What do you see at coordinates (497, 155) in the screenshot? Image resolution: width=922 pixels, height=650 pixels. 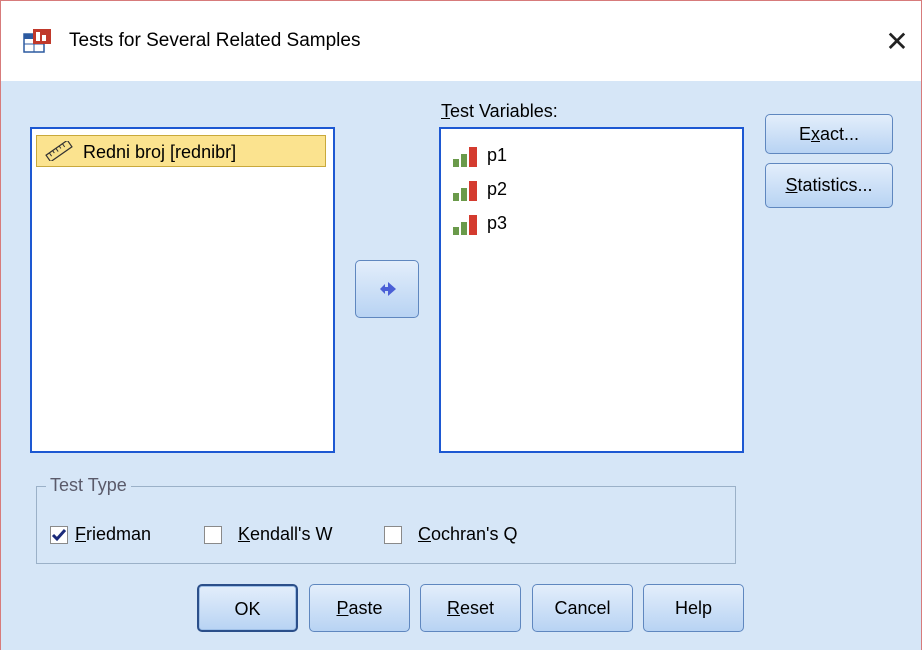 I see `list-item-label: p1` at bounding box center [497, 155].